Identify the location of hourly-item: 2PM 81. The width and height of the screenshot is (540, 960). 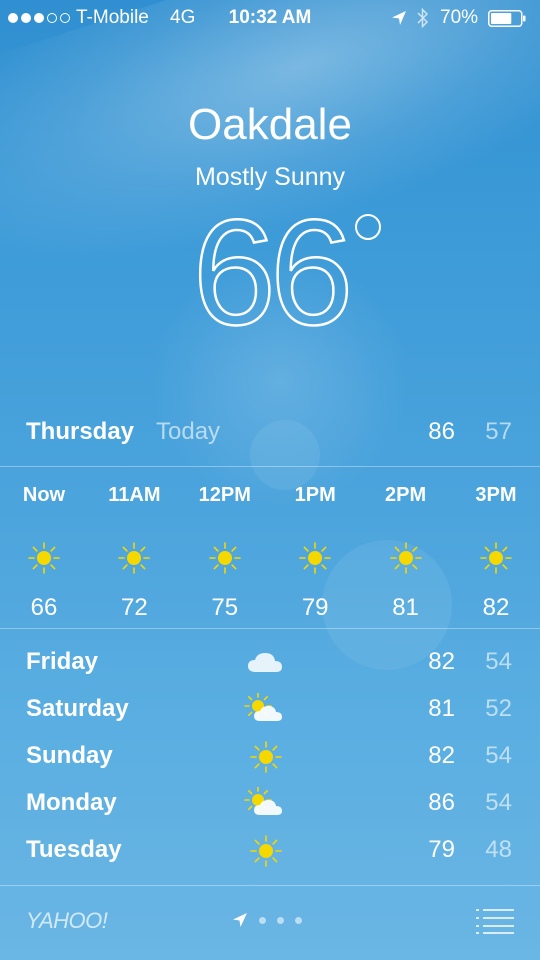
(406, 551).